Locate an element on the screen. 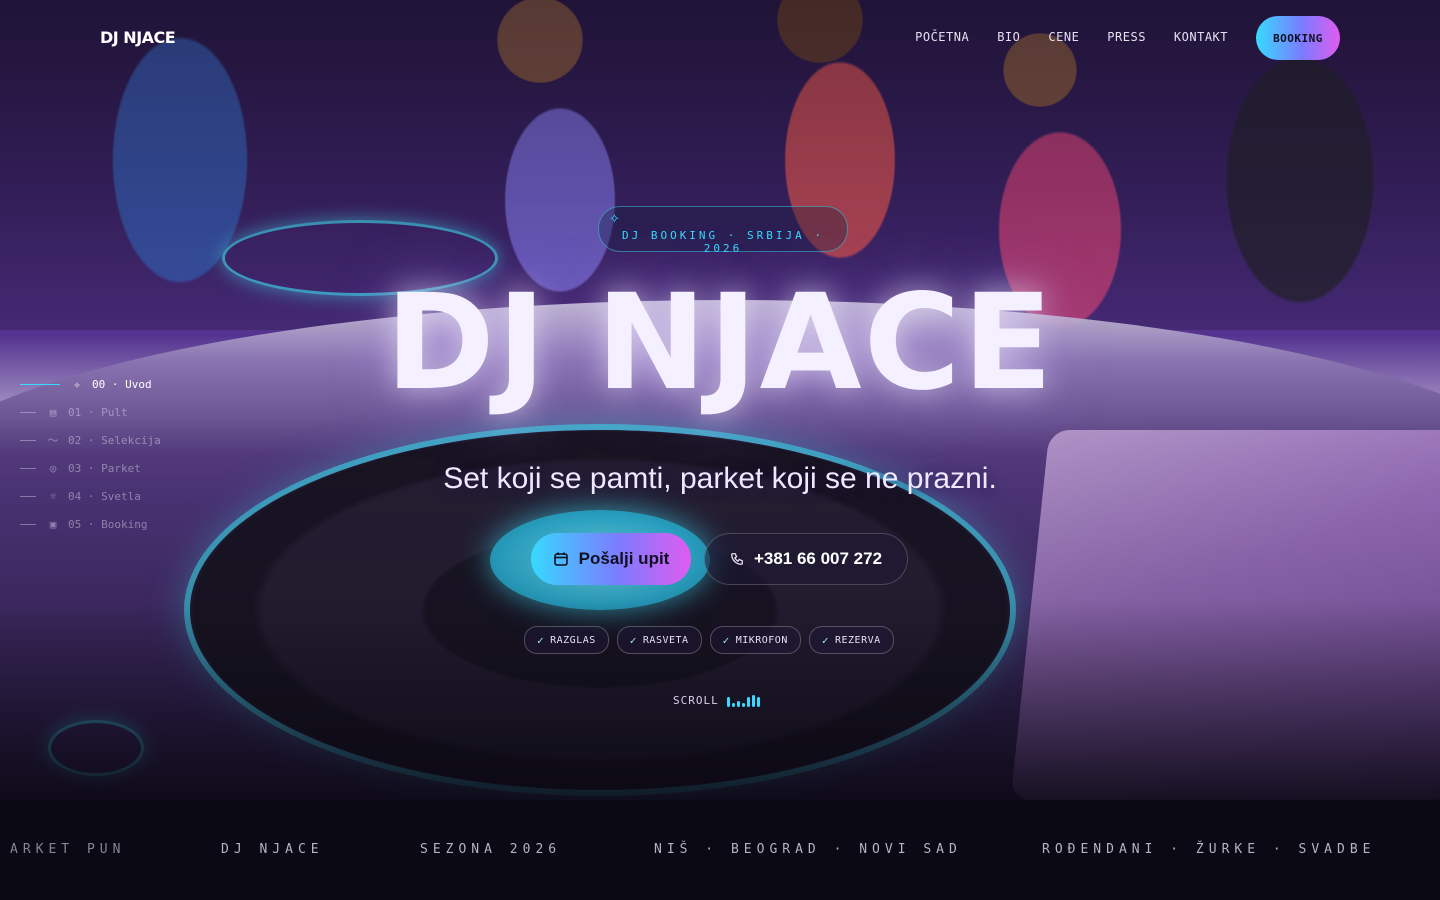 The width and height of the screenshot is (1440, 900). phone-number: +381 66 007 272 is located at coordinates (818, 558).